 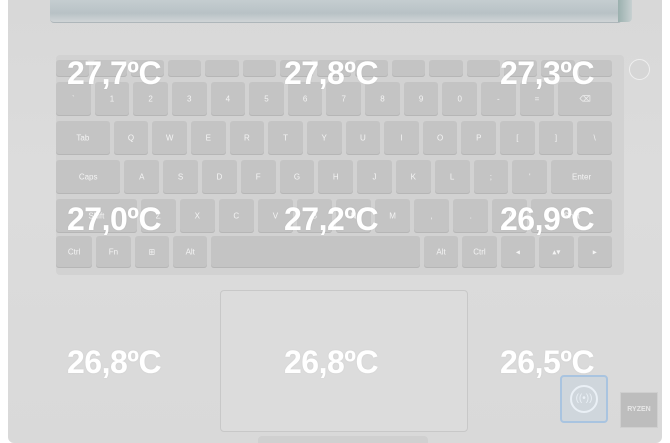 I want to click on key-label: M, so click(x=392, y=216).